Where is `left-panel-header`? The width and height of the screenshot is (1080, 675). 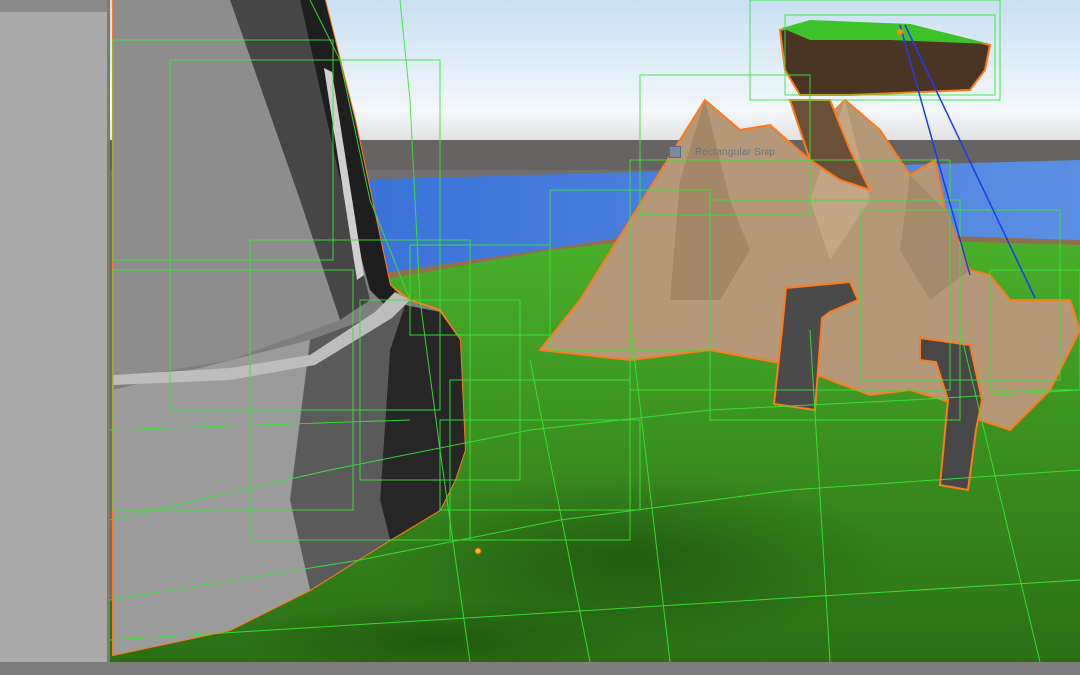
left-panel-header is located at coordinates (53, 6).